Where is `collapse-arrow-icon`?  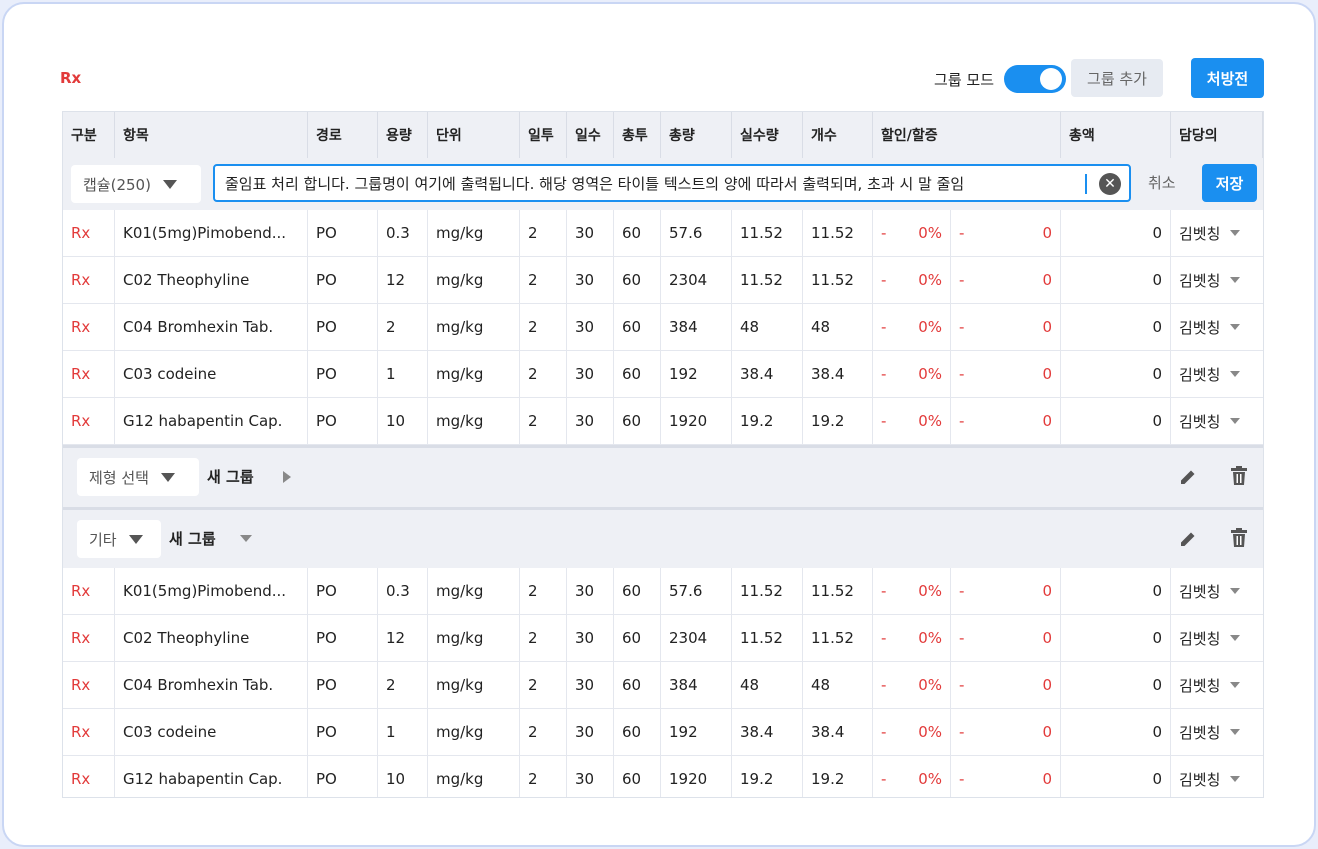 collapse-arrow-icon is located at coordinates (246, 538).